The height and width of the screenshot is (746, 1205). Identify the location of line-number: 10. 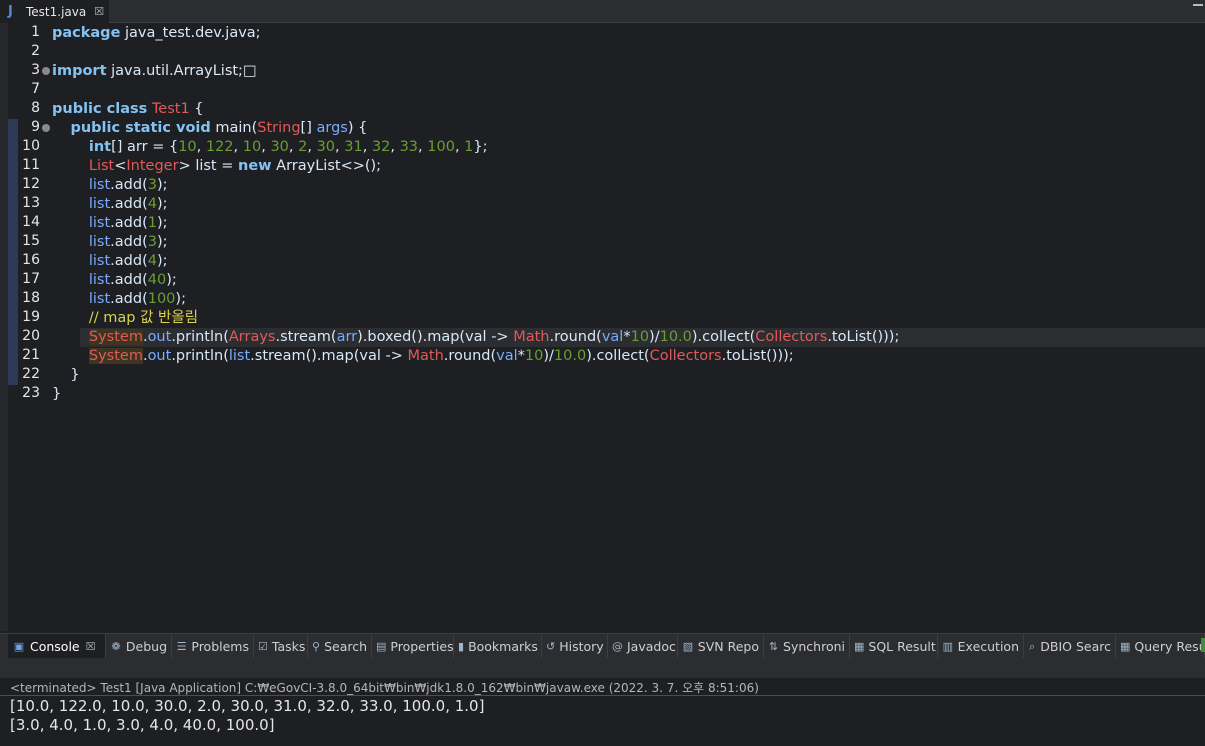
(31, 146).